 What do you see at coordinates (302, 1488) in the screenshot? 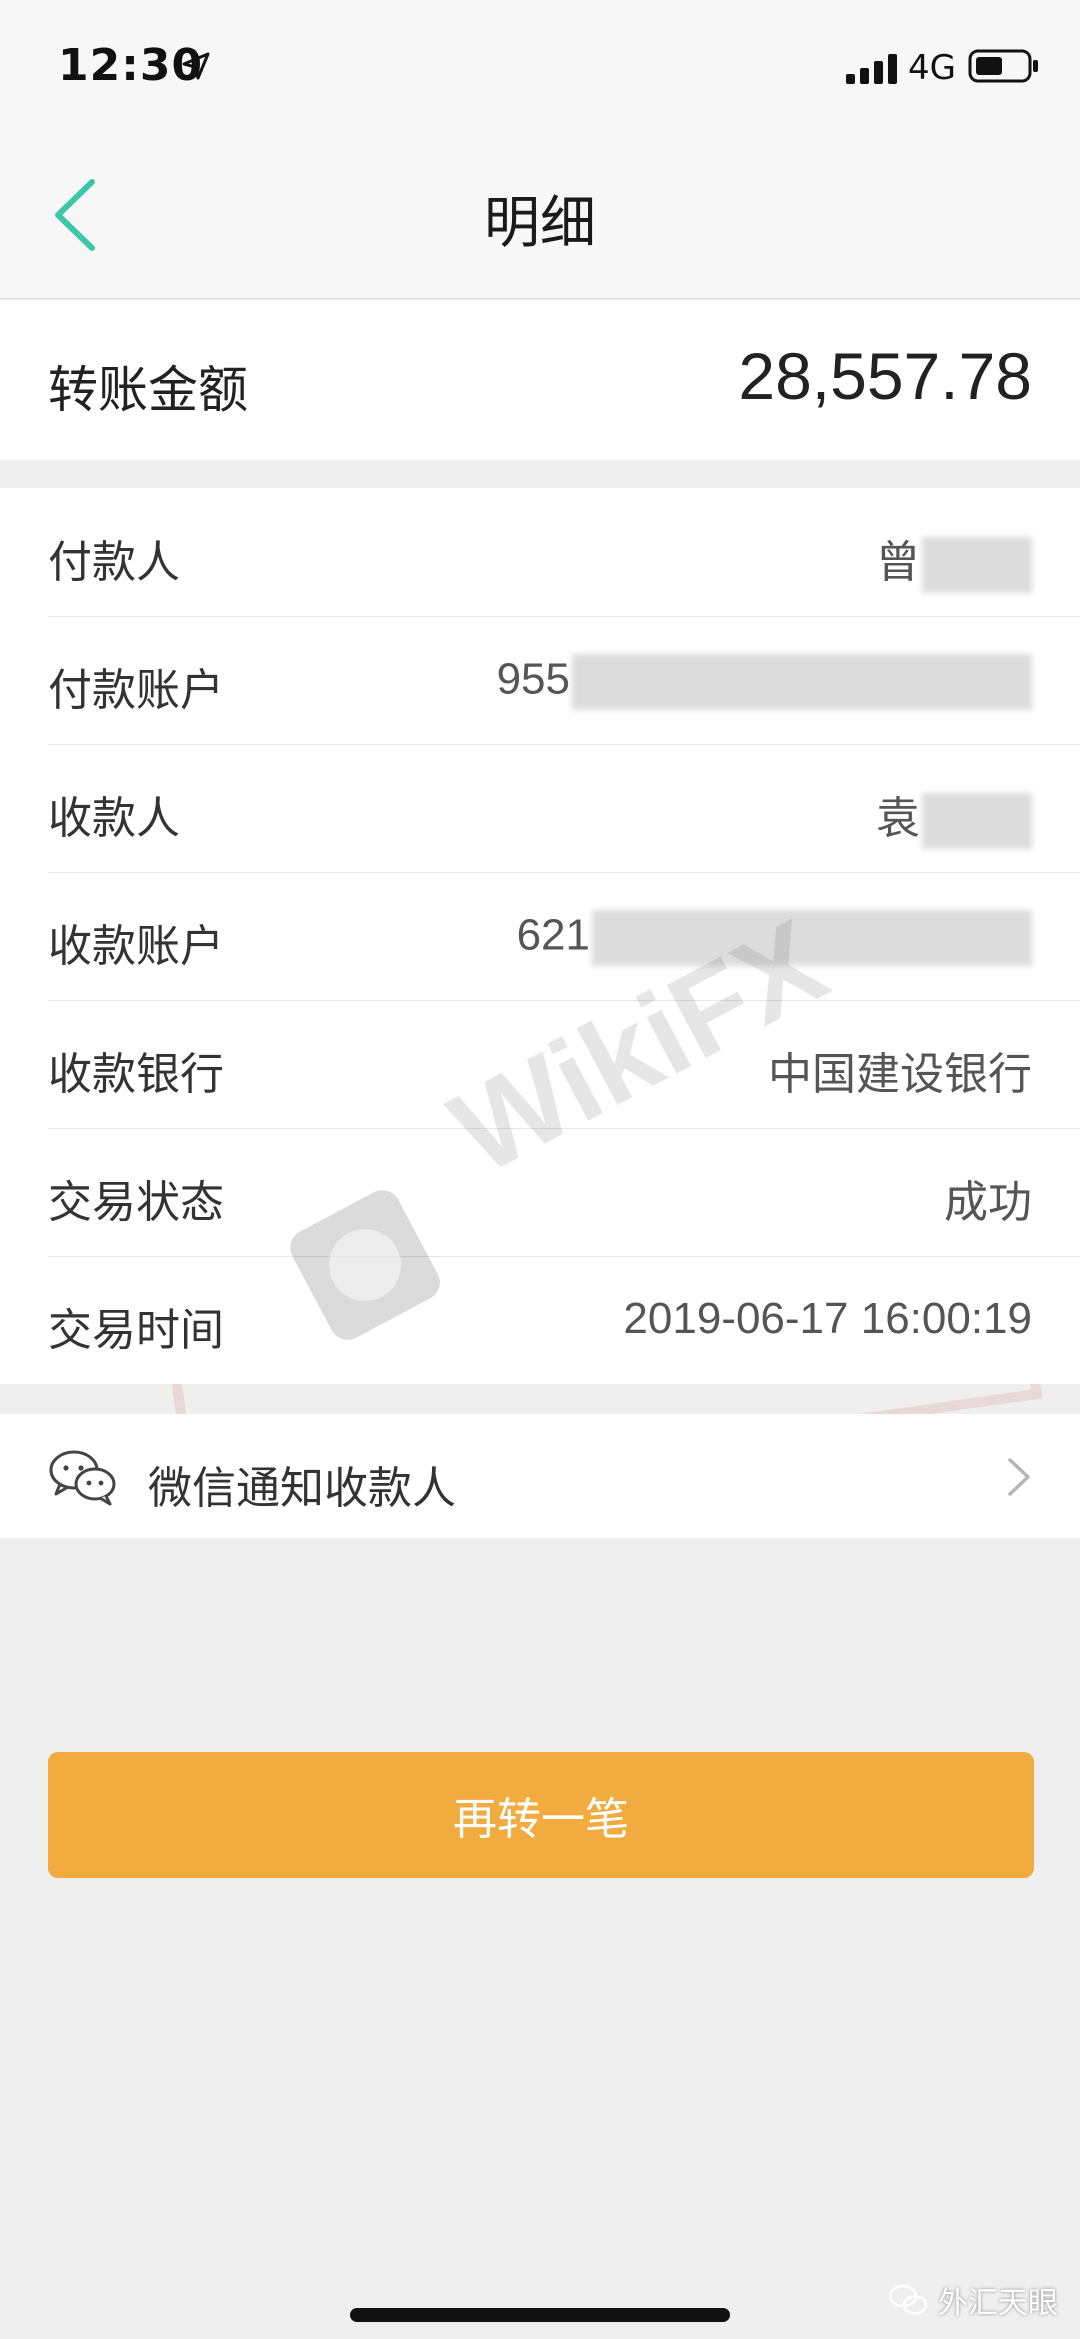
I see `wechat-notify-label: 微信通知收款人` at bounding box center [302, 1488].